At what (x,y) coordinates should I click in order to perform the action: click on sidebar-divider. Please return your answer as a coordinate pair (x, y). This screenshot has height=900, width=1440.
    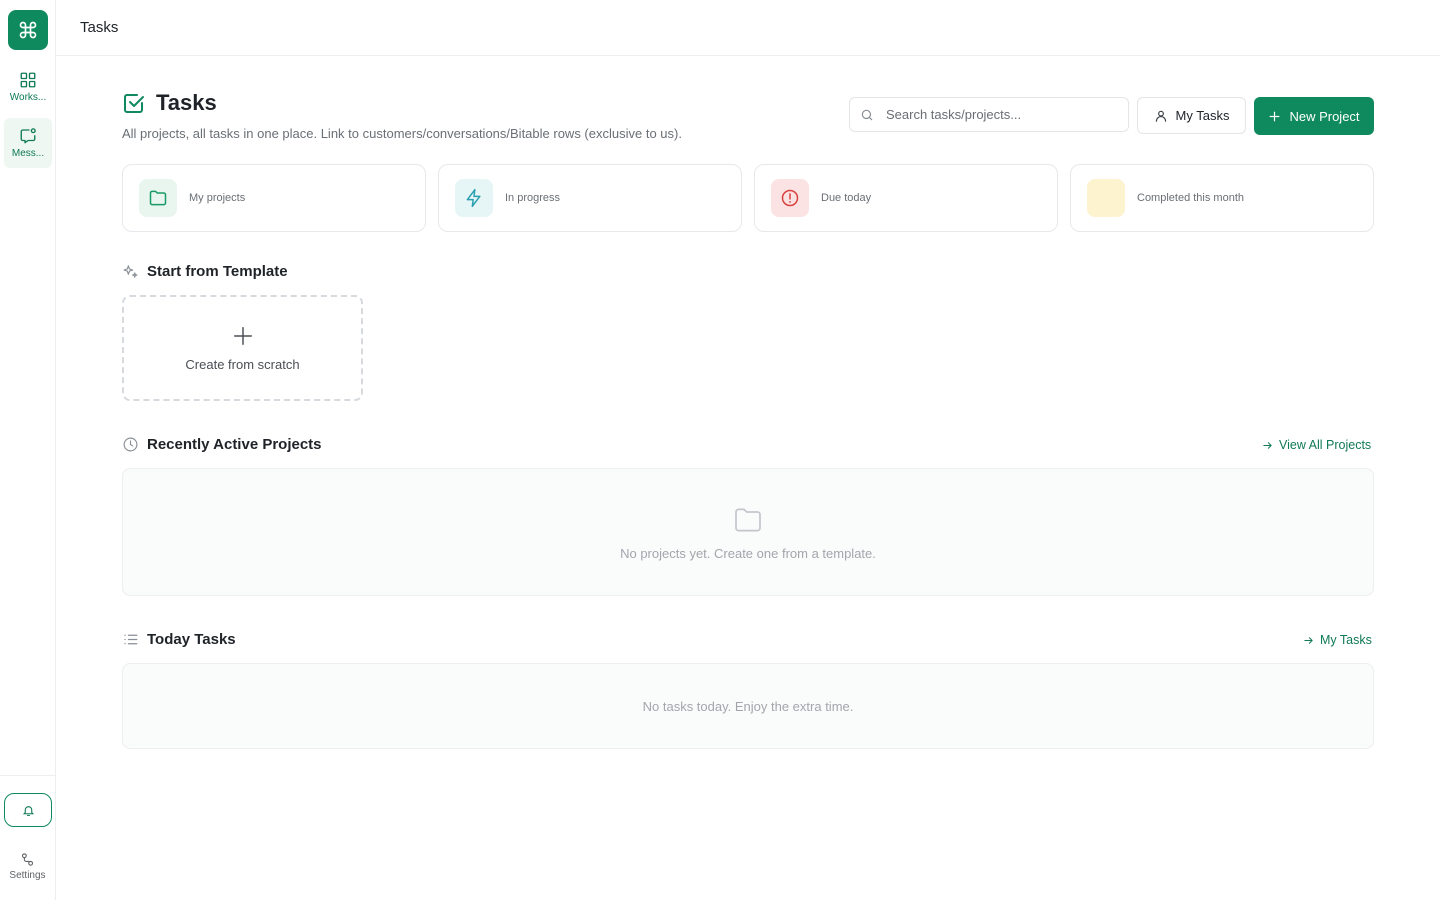
    Looking at the image, I should click on (27, 775).